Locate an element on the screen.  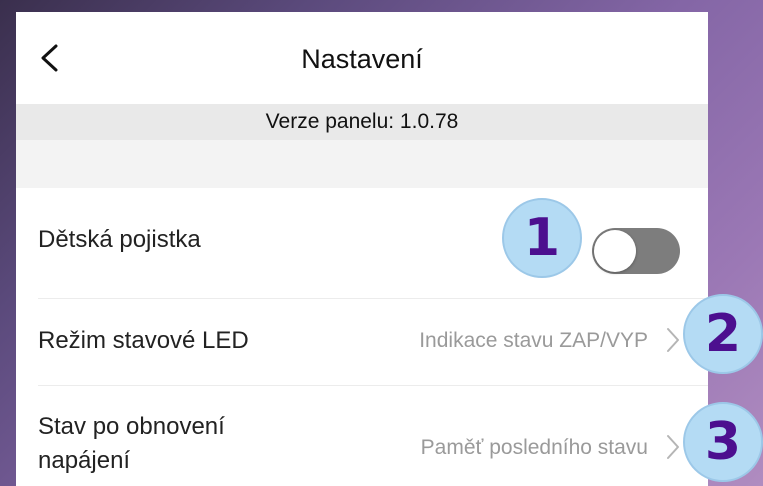
child-lock-toggle is located at coordinates (636, 251).